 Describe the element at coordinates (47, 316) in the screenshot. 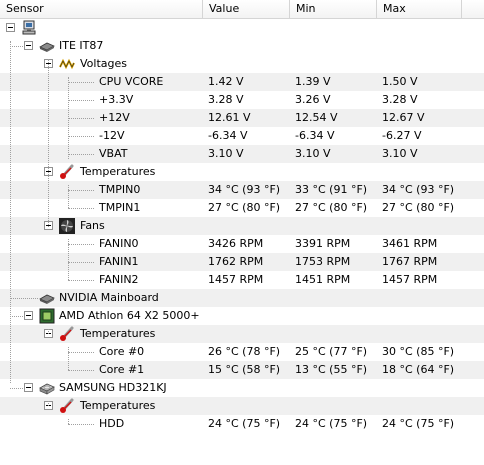

I see `cpu-icon` at that location.